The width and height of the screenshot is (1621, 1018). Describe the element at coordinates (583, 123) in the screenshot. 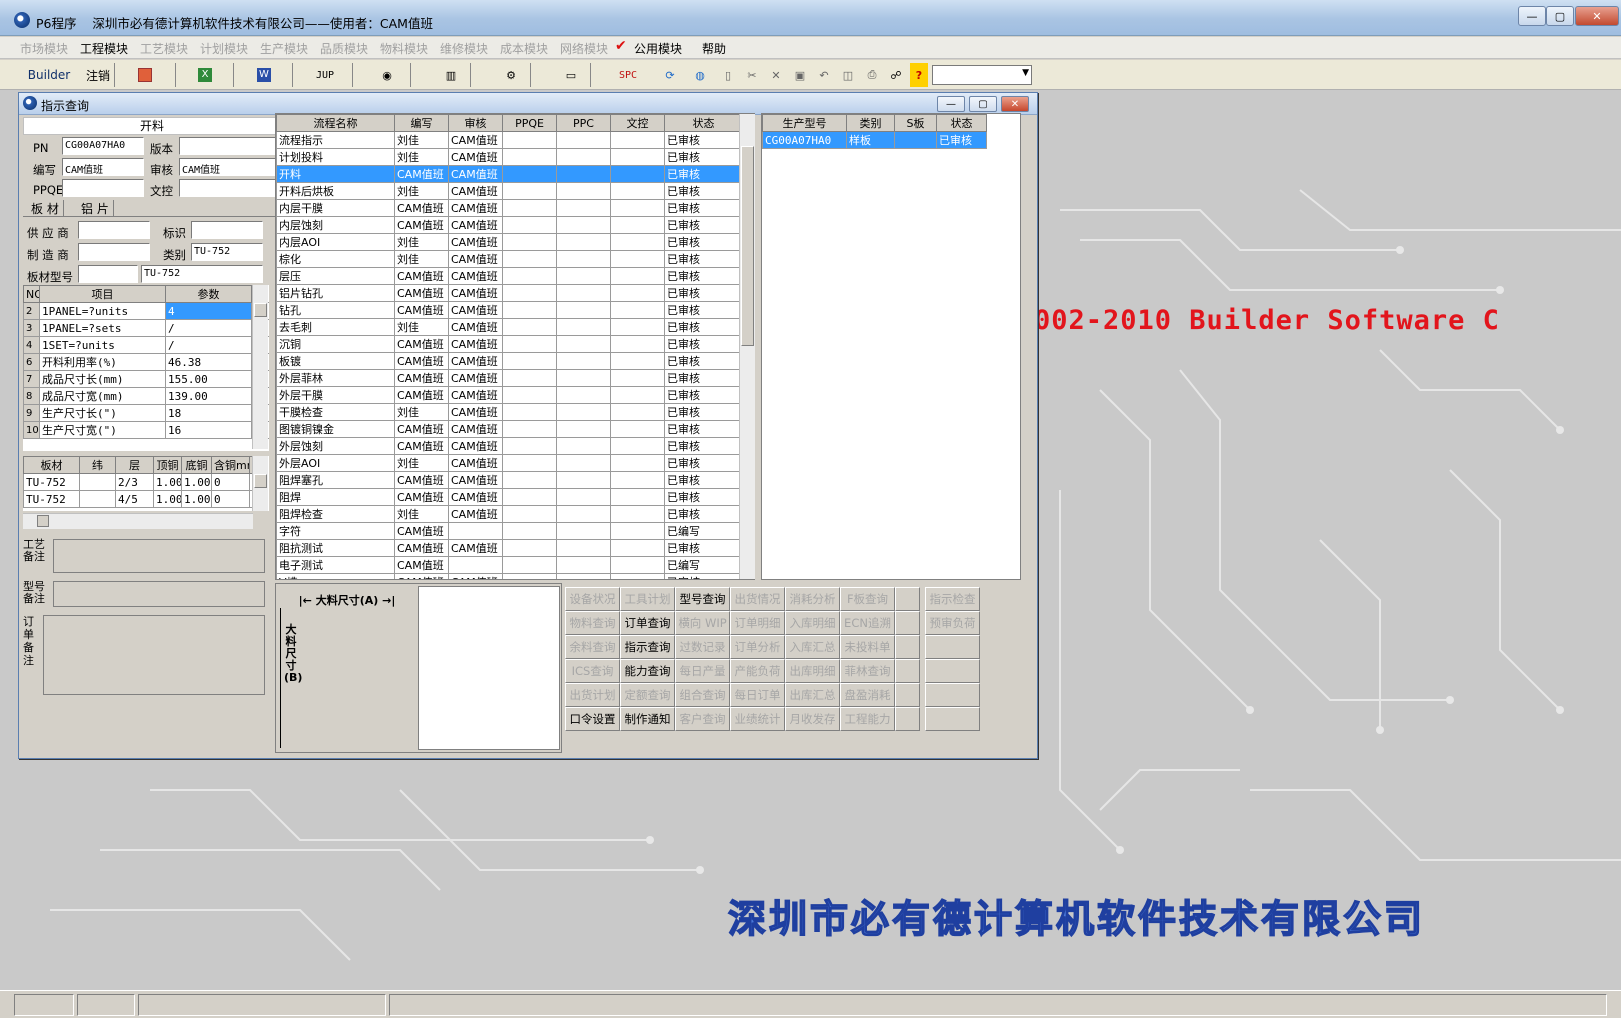

I see `flow-header: PPC` at that location.